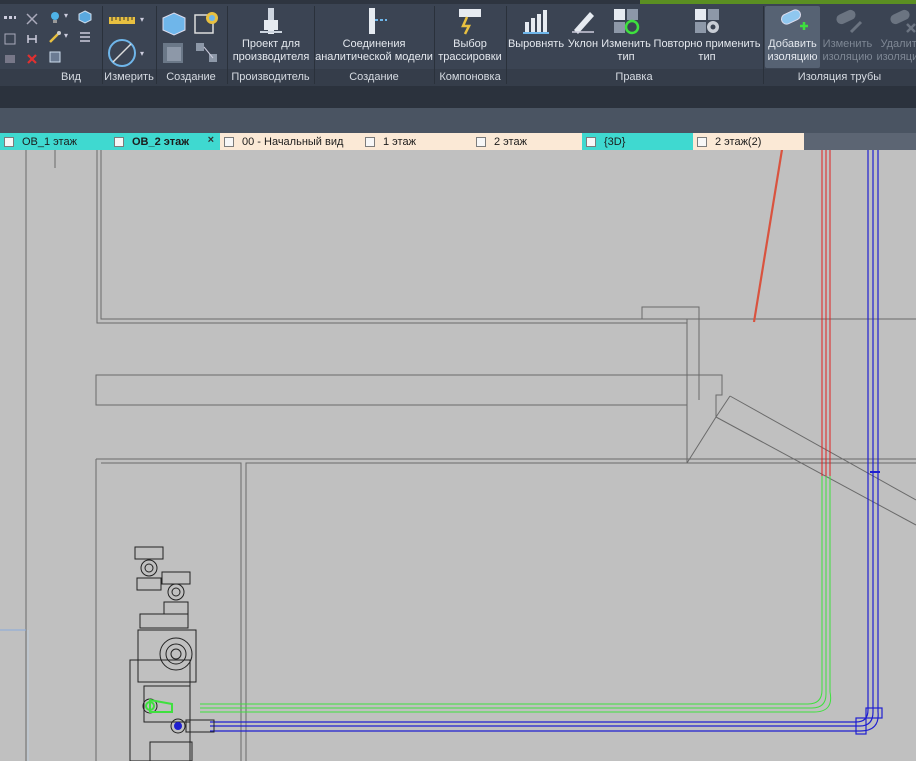 This screenshot has height=761, width=916. I want to click on family-icon, so click(207, 23).